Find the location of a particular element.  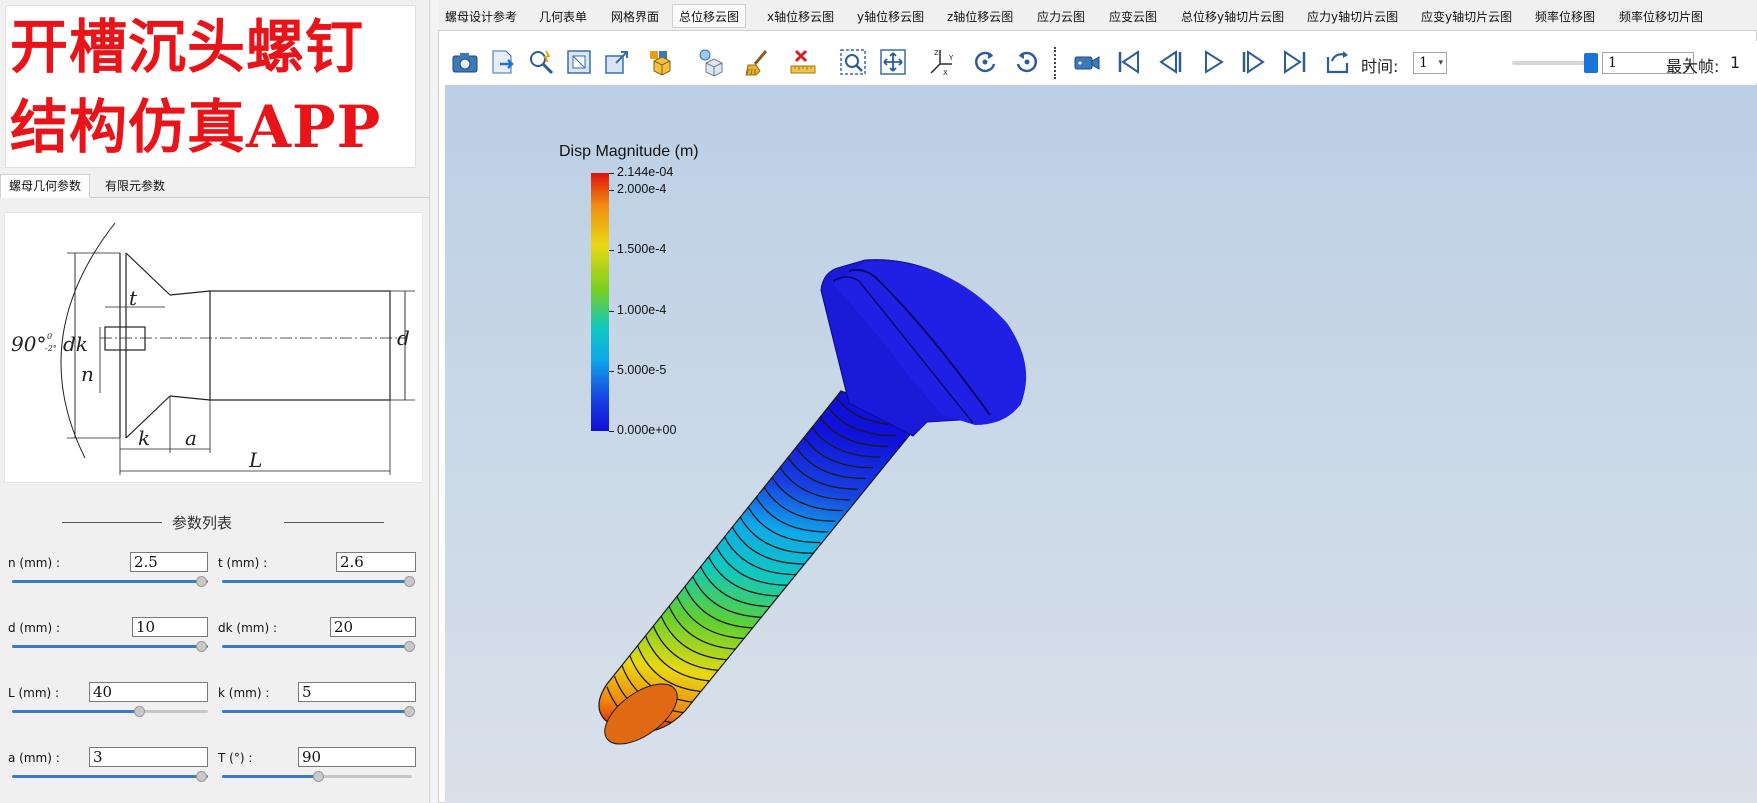

param-t-slider-track is located at coordinates (317, 581).